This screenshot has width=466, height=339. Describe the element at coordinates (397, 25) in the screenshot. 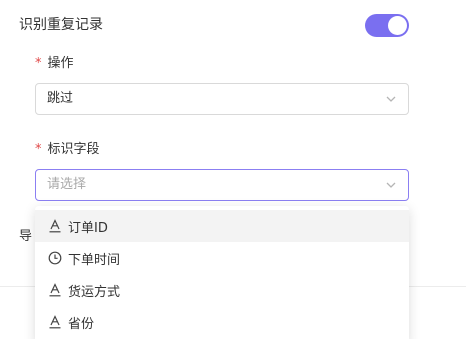

I see `toggle-knob` at that location.